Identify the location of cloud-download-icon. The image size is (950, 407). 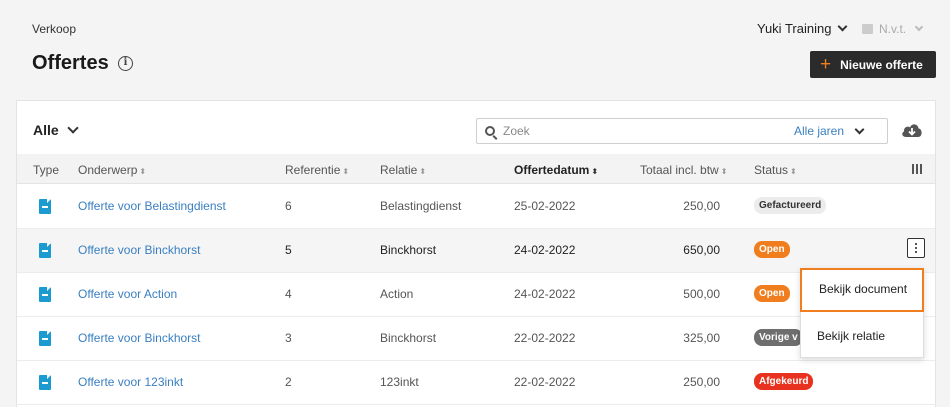
(912, 130).